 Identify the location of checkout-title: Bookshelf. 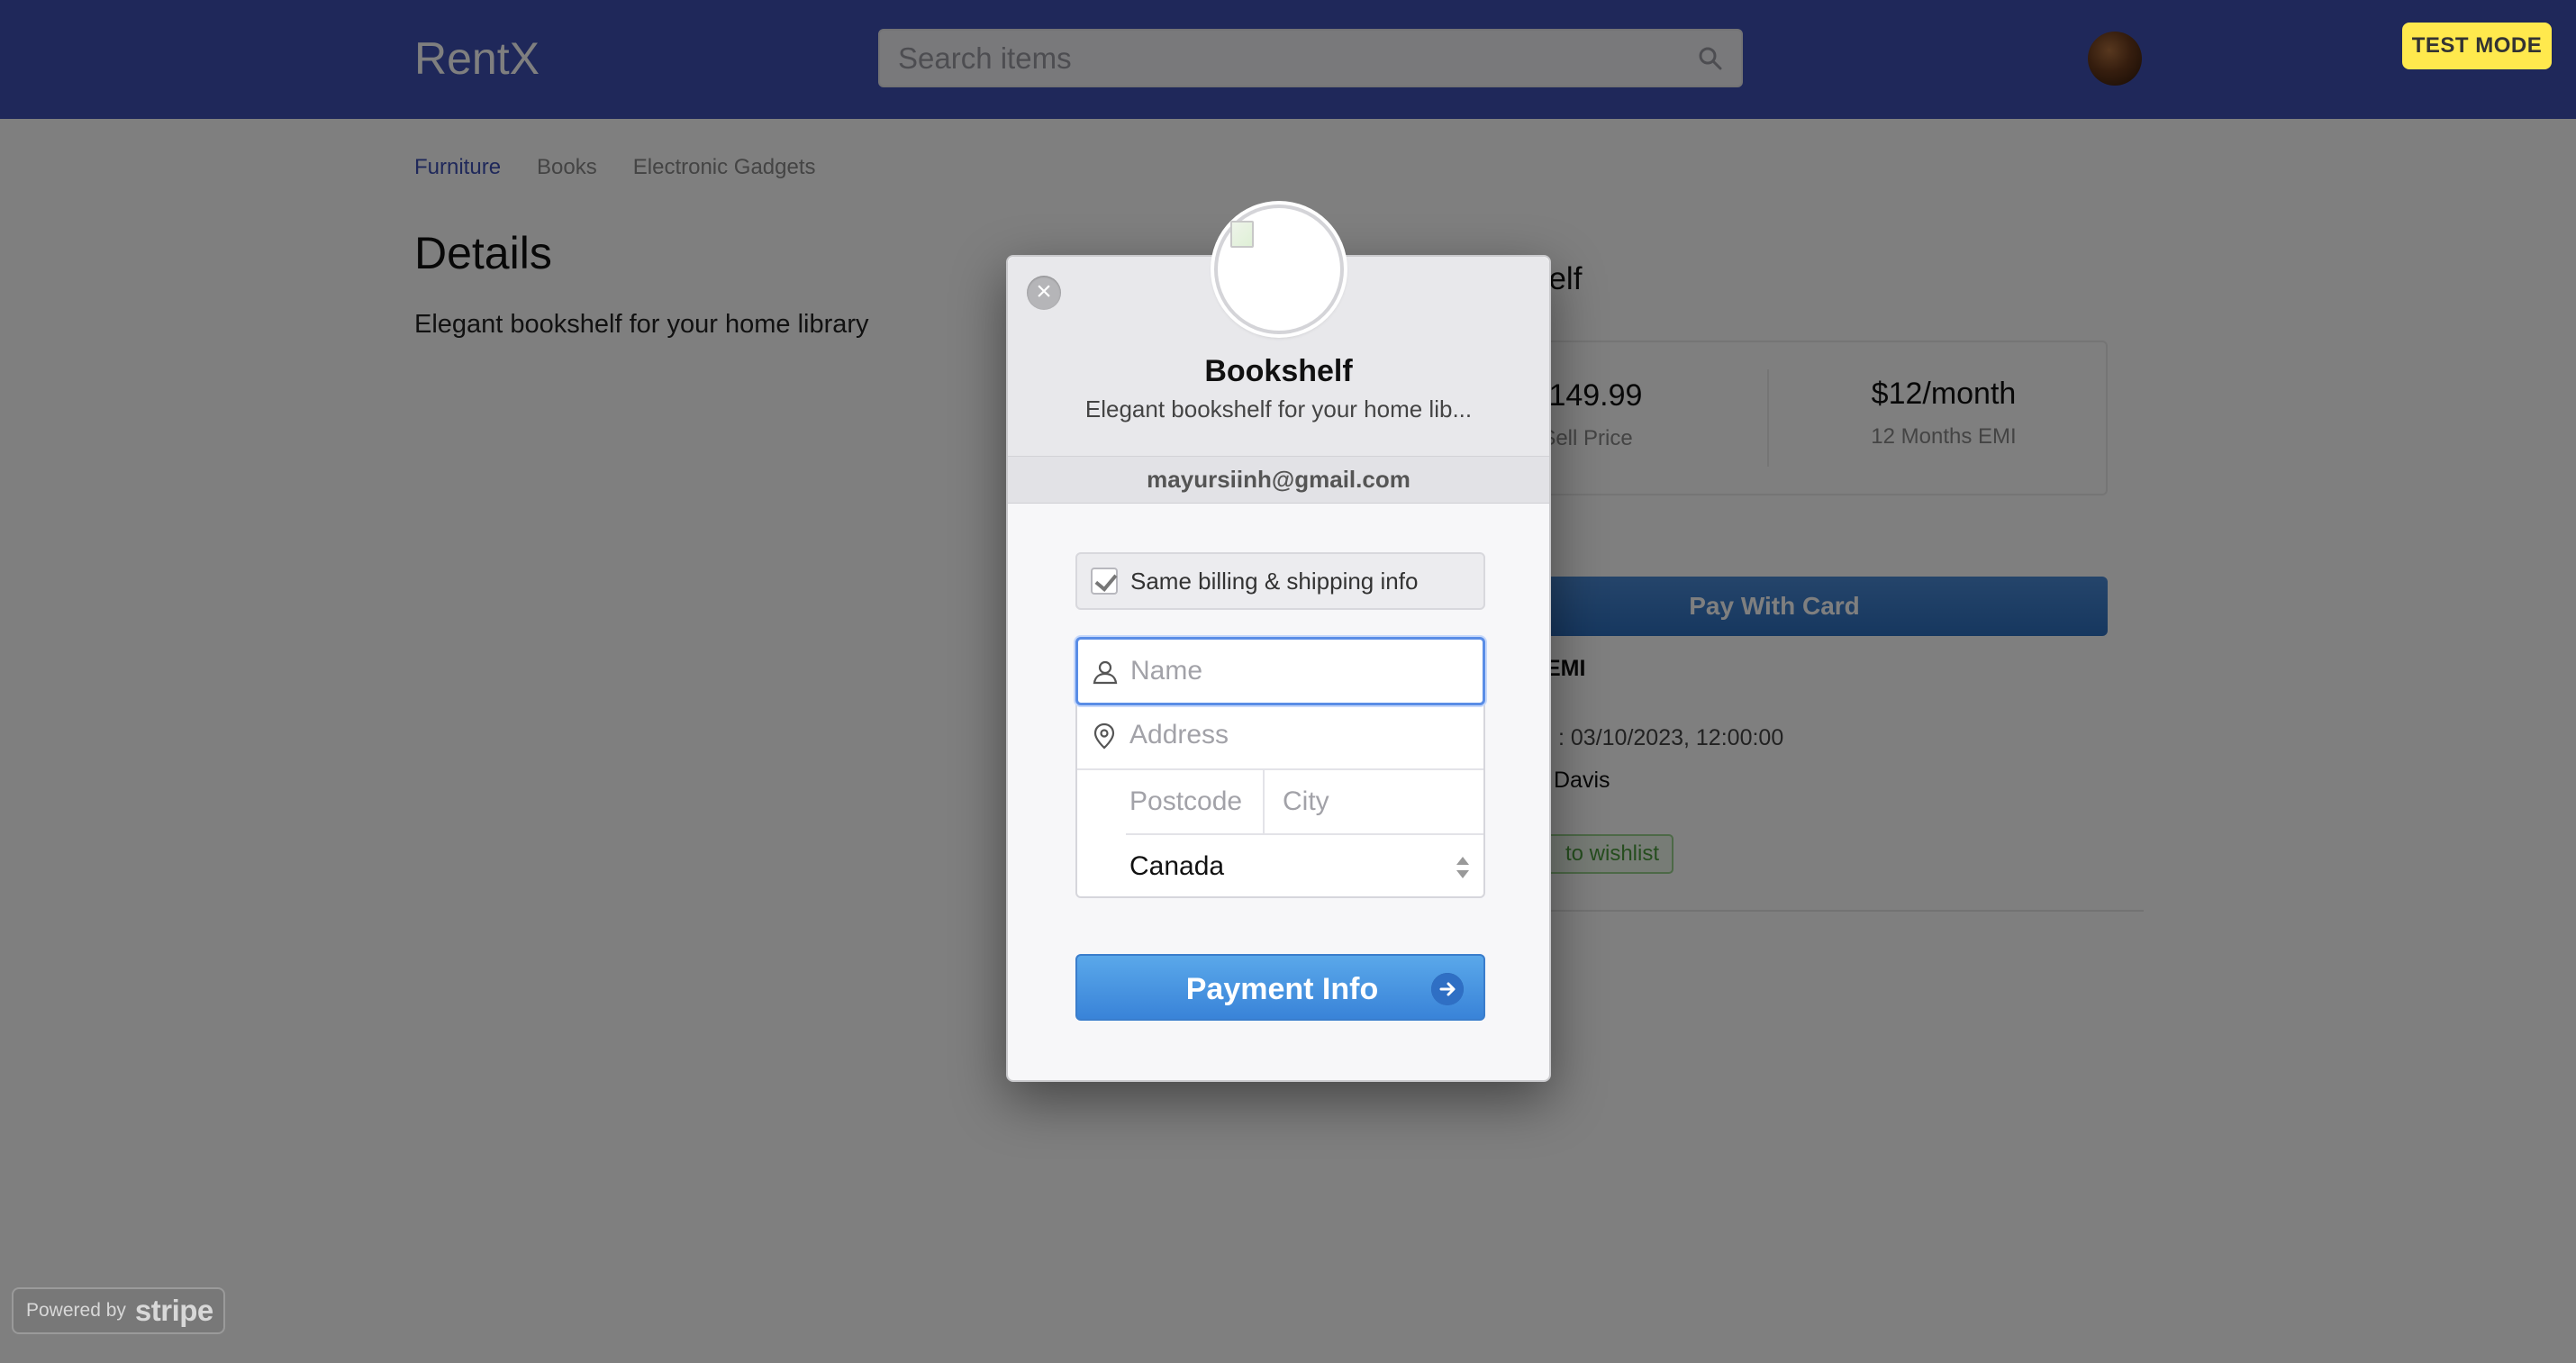
(1278, 371).